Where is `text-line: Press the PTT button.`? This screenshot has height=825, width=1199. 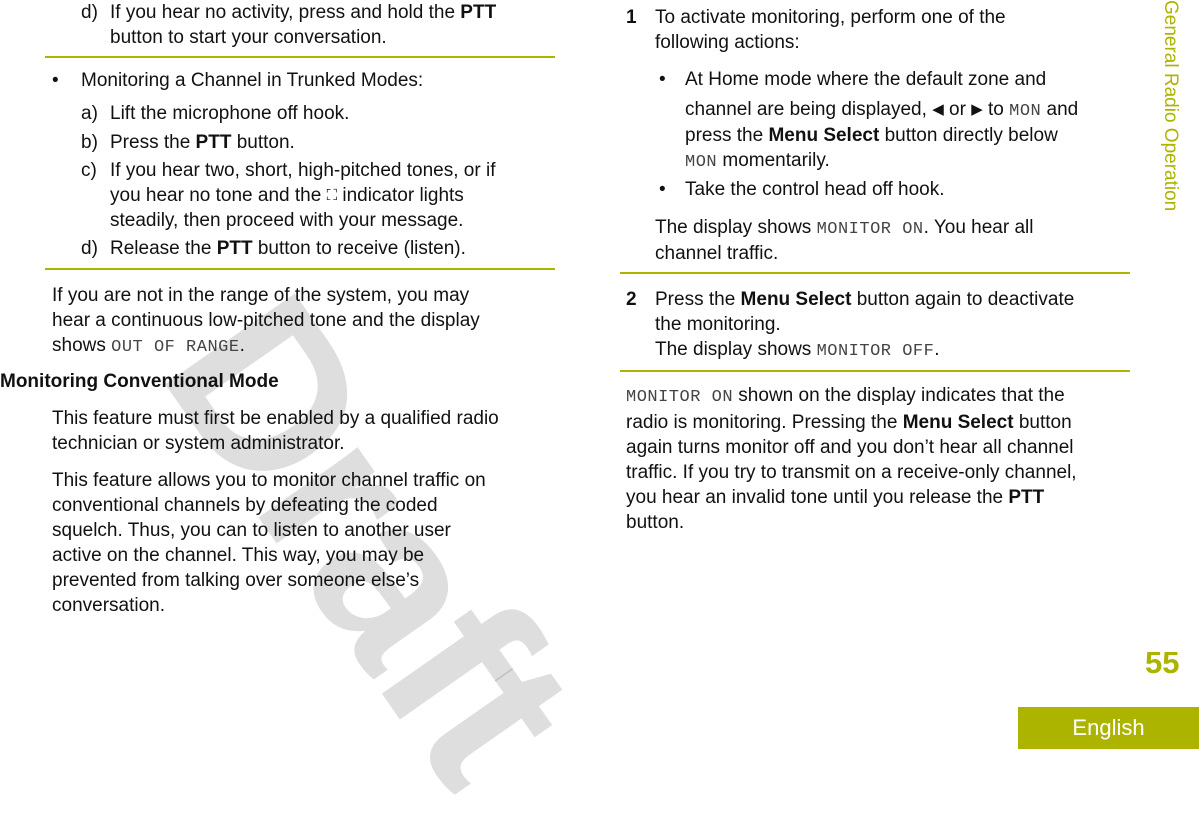 text-line: Press the PTT button. is located at coordinates (202, 143).